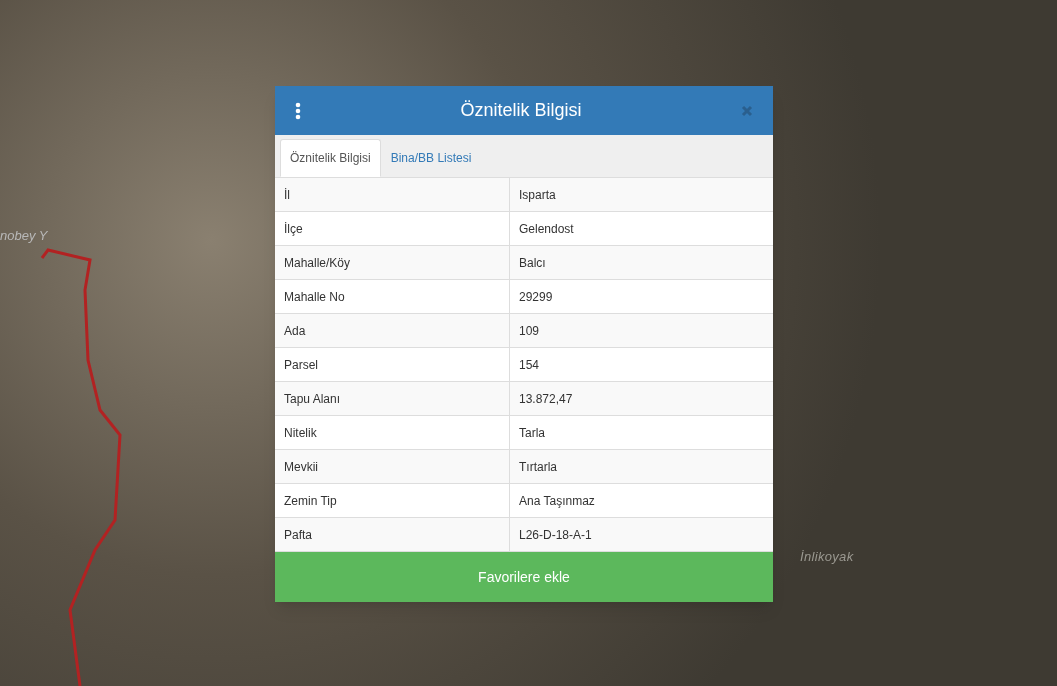 The image size is (1057, 686). I want to click on menu-icon, so click(298, 110).